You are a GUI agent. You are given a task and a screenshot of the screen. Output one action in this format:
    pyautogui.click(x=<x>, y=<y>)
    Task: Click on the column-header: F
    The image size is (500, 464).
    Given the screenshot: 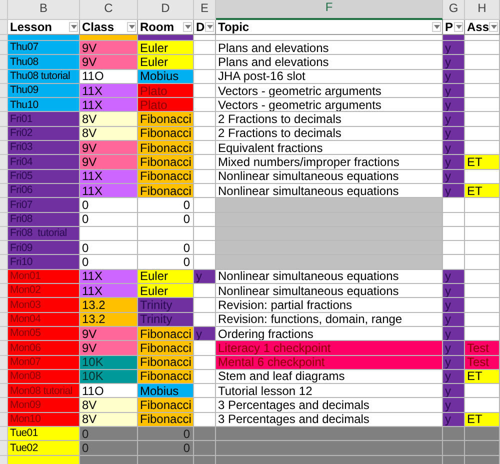 What is the action you would take?
    pyautogui.click(x=329, y=10)
    